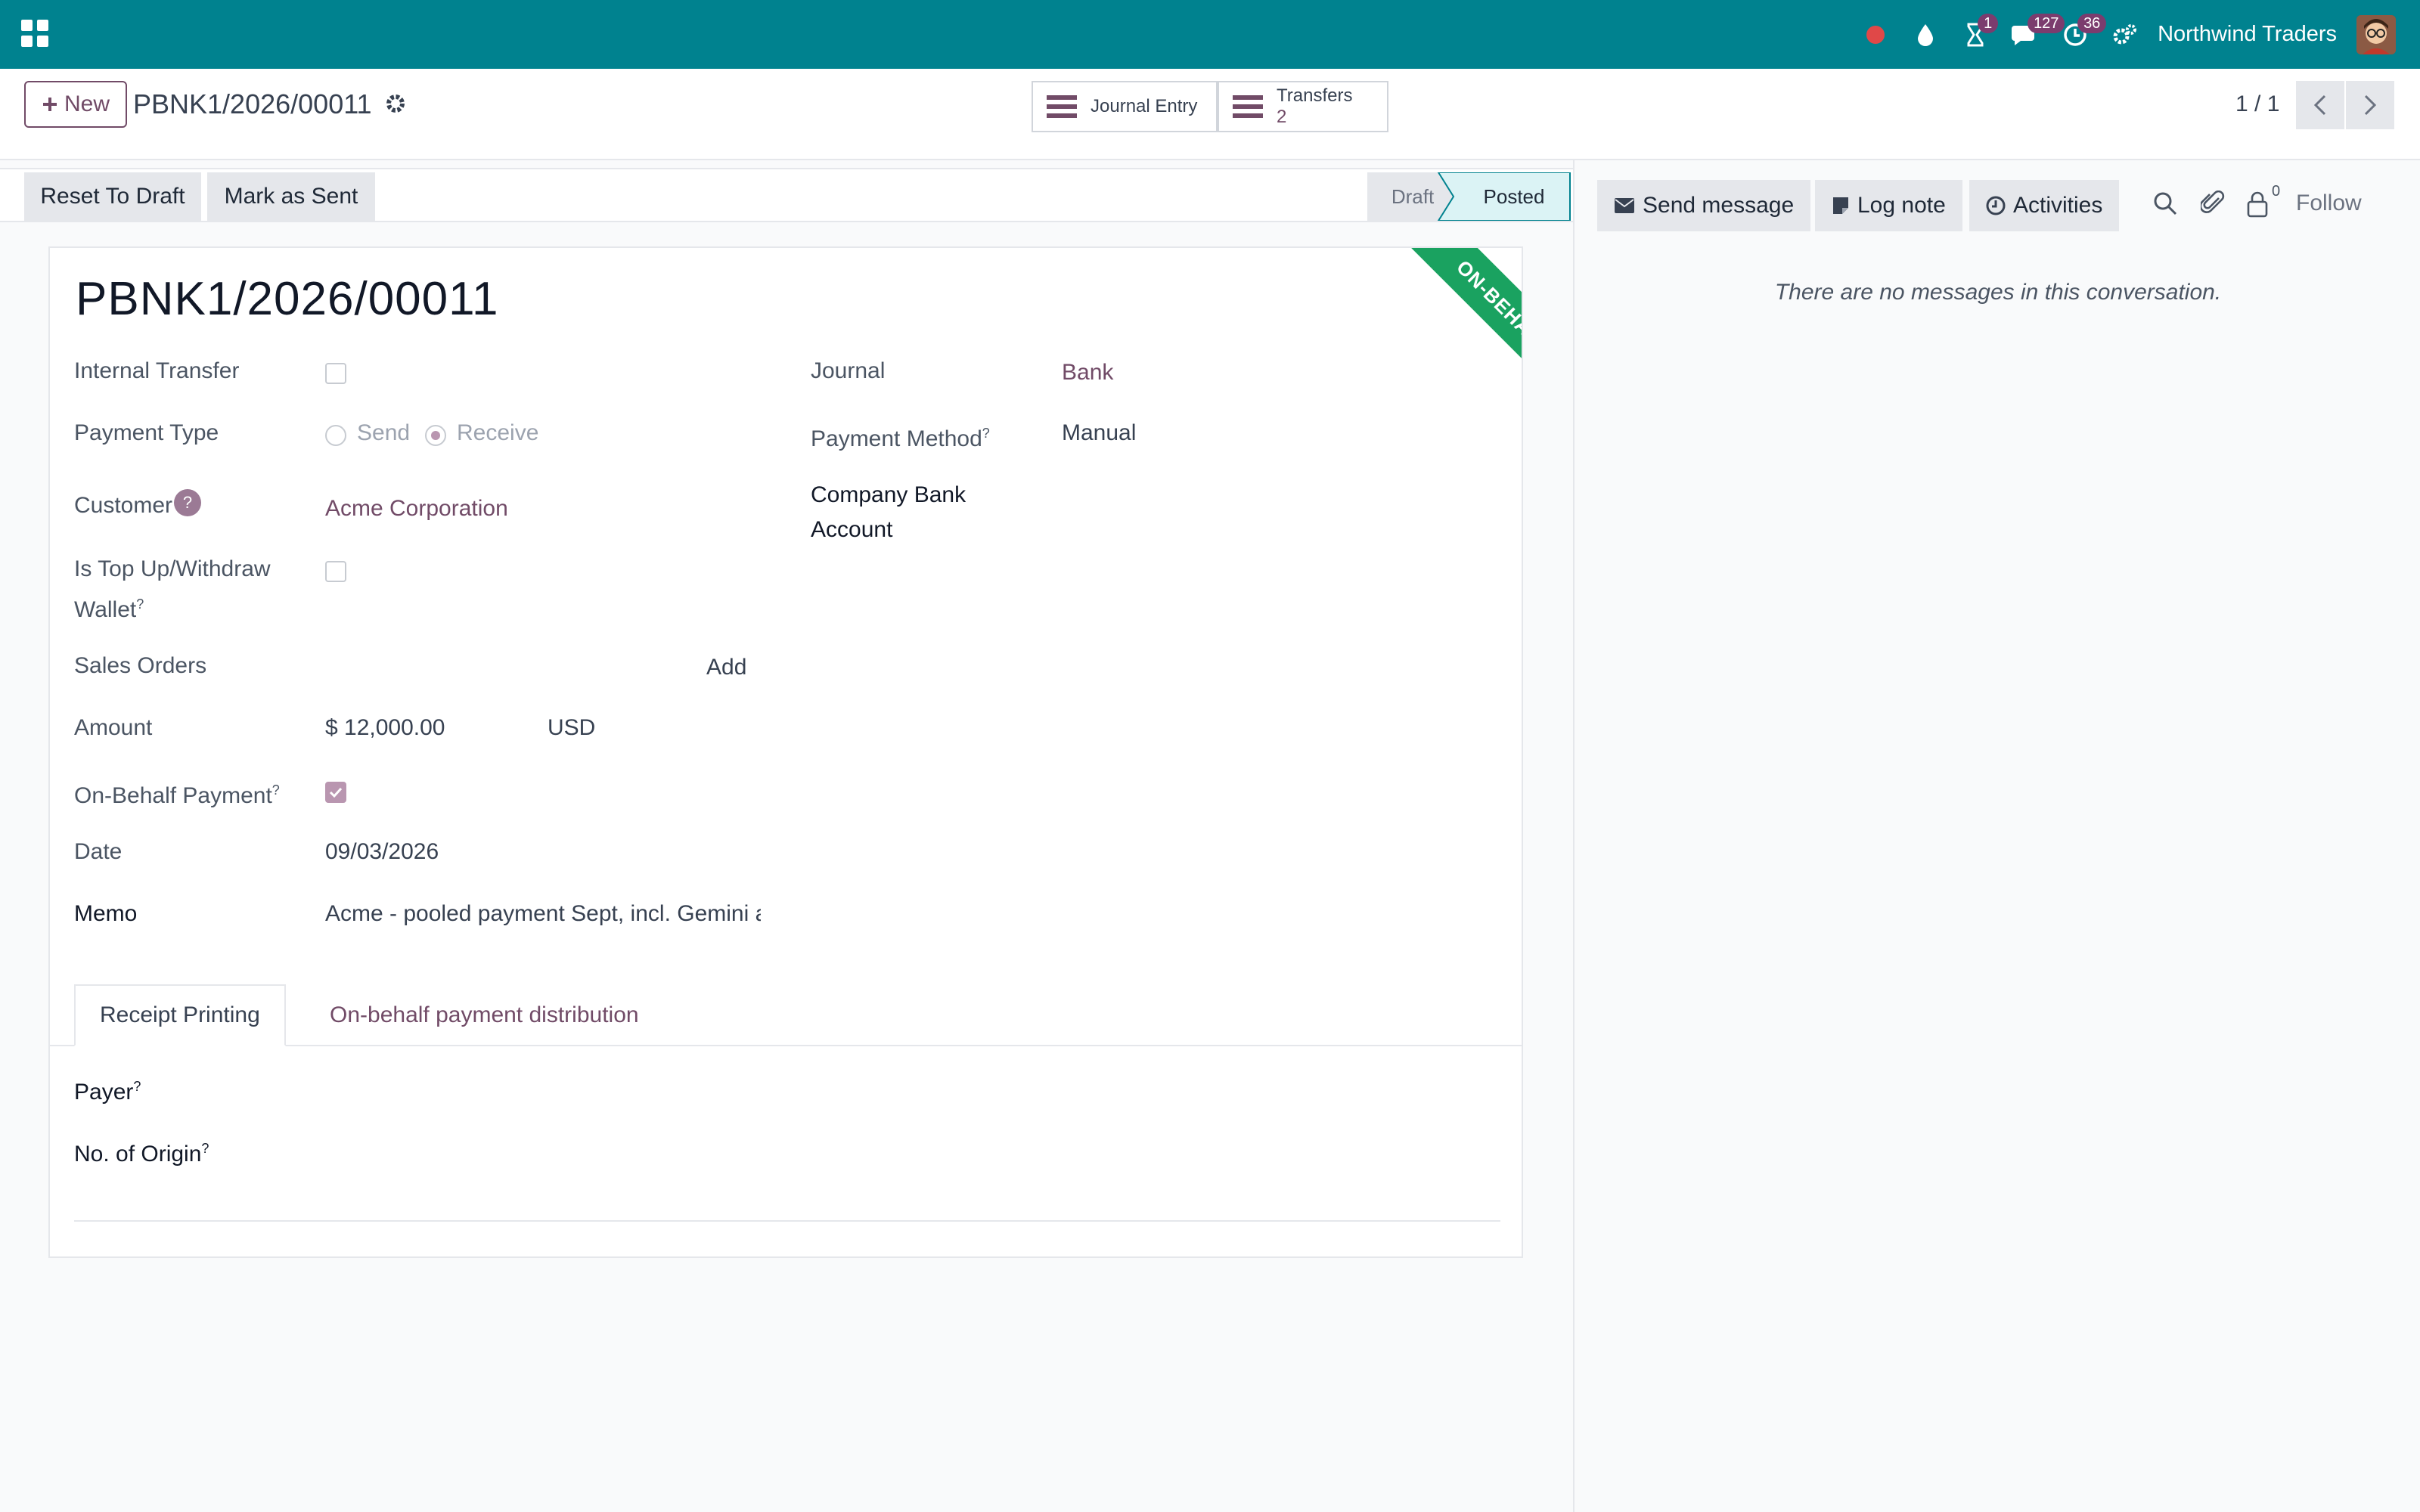 The image size is (2420, 1512). I want to click on checkmark-icon, so click(336, 792).